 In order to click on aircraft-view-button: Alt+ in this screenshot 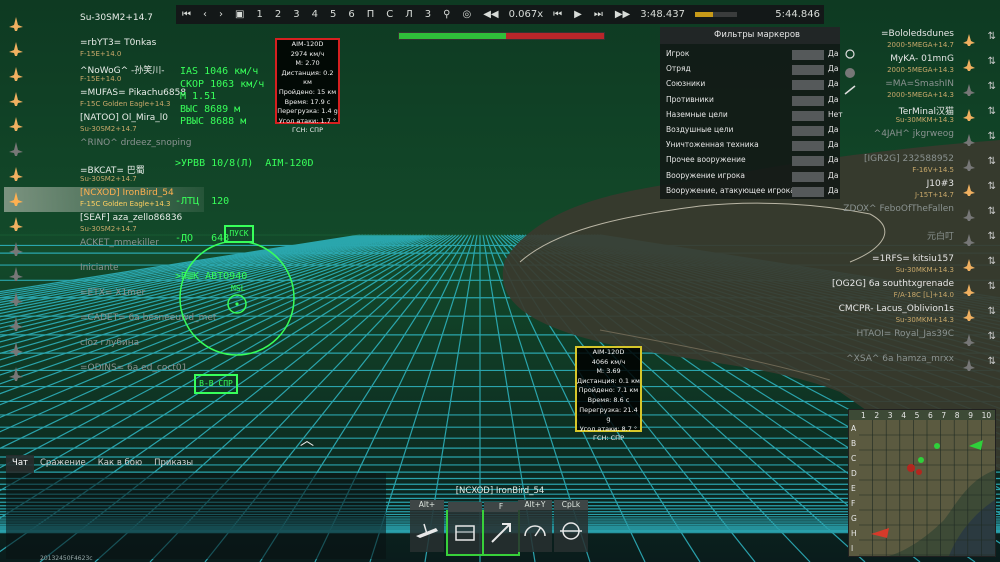, I will do `click(427, 526)`.